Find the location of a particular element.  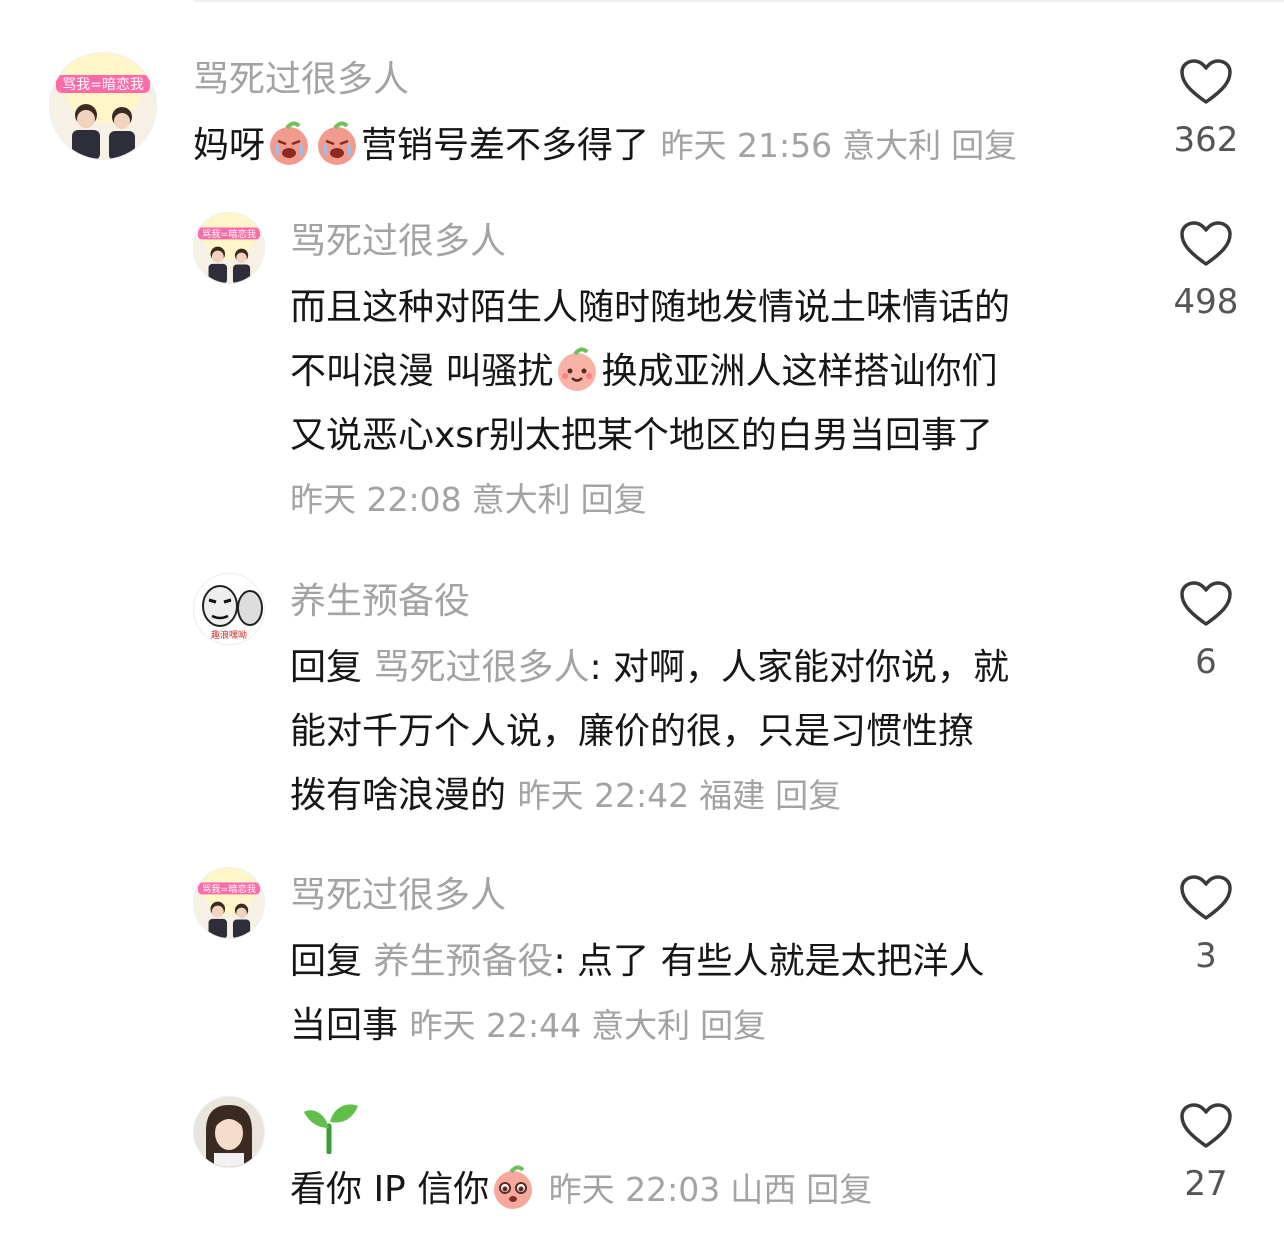

smiling-peach-emoji is located at coordinates (577, 369).